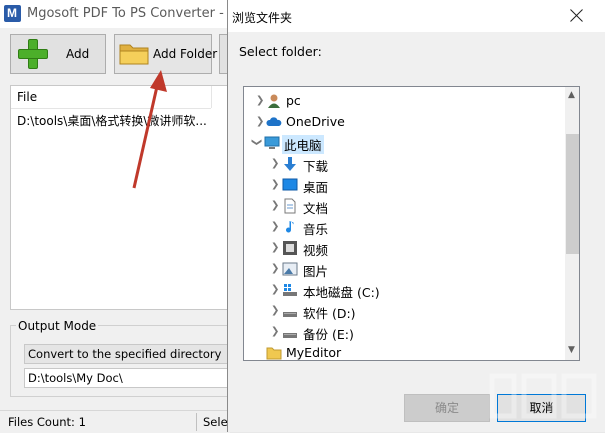 Image resolution: width=605 pixels, height=433 pixels. I want to click on tree-item-label: 音乐, so click(316, 229).